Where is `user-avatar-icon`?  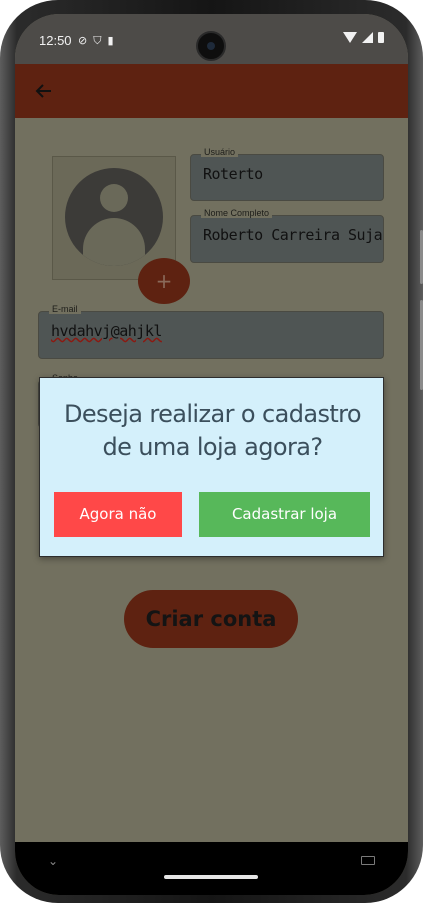 user-avatar-icon is located at coordinates (114, 217).